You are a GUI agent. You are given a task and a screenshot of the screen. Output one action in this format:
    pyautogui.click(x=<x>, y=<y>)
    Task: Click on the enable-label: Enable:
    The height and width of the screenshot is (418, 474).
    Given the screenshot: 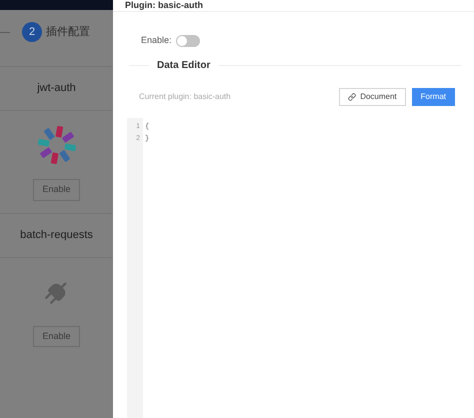 What is the action you would take?
    pyautogui.click(x=156, y=40)
    